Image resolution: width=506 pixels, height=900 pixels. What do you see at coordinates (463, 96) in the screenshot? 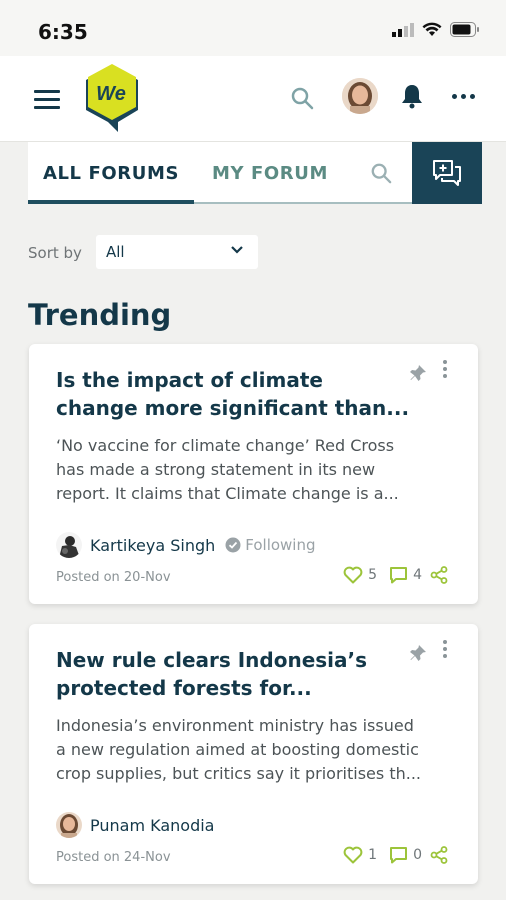
I see `more-options-button` at bounding box center [463, 96].